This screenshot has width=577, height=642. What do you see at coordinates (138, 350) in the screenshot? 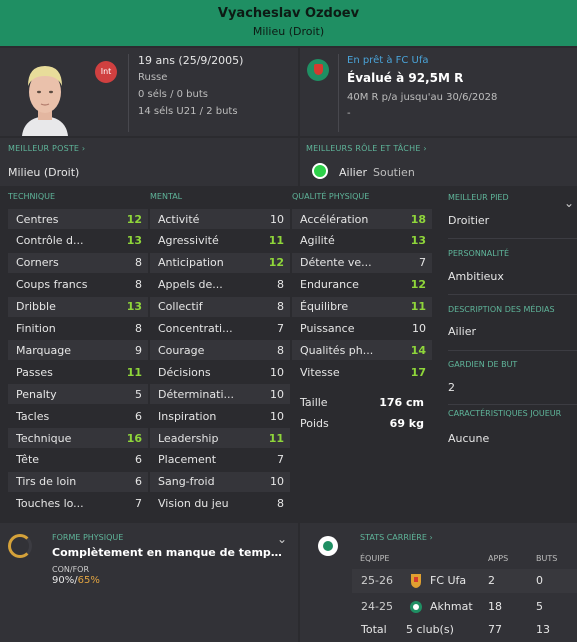
I see `attribute-value: 9` at bounding box center [138, 350].